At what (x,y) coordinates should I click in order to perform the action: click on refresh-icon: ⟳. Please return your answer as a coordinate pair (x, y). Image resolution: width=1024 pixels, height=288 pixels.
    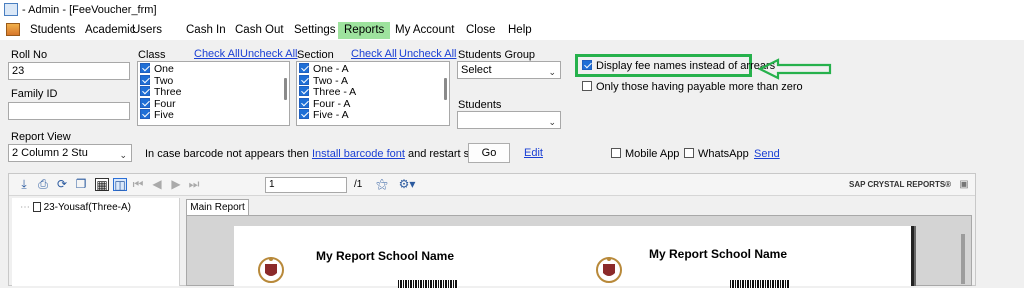
    Looking at the image, I should click on (62, 184).